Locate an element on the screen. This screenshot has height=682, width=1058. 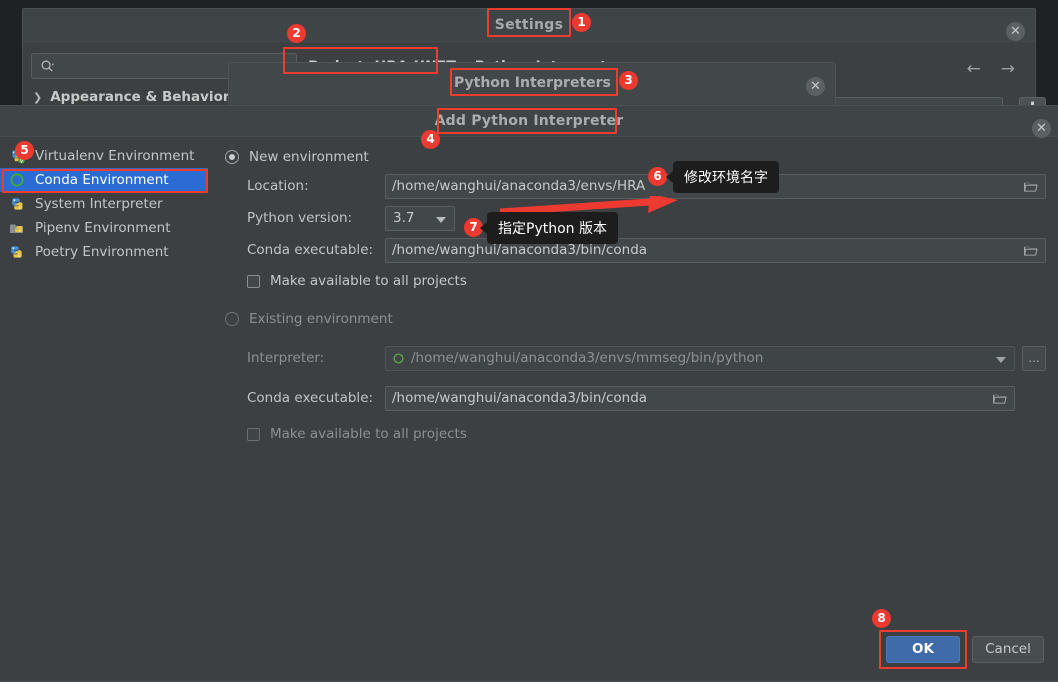
conda-executable-field-new: /home/wanghui/anaconda3/bin/conda is located at coordinates (715, 250).